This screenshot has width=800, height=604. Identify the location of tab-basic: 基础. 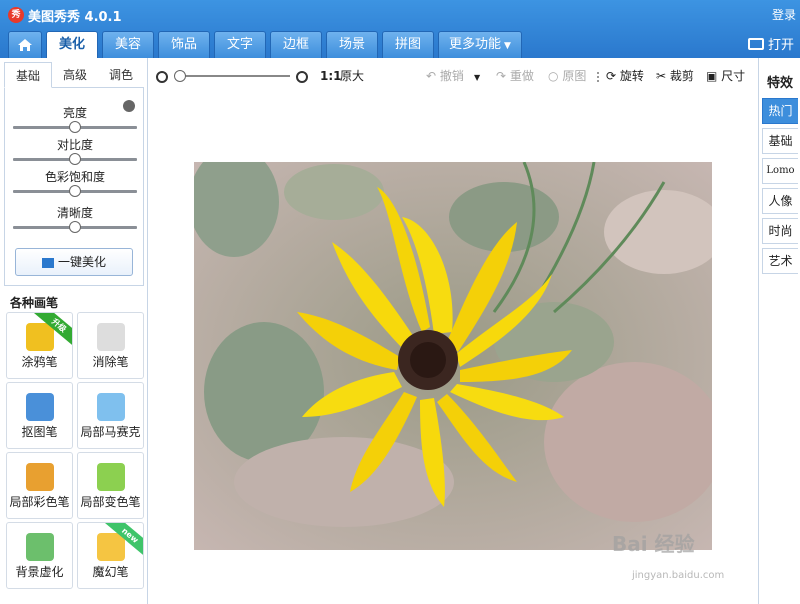
(28, 75).